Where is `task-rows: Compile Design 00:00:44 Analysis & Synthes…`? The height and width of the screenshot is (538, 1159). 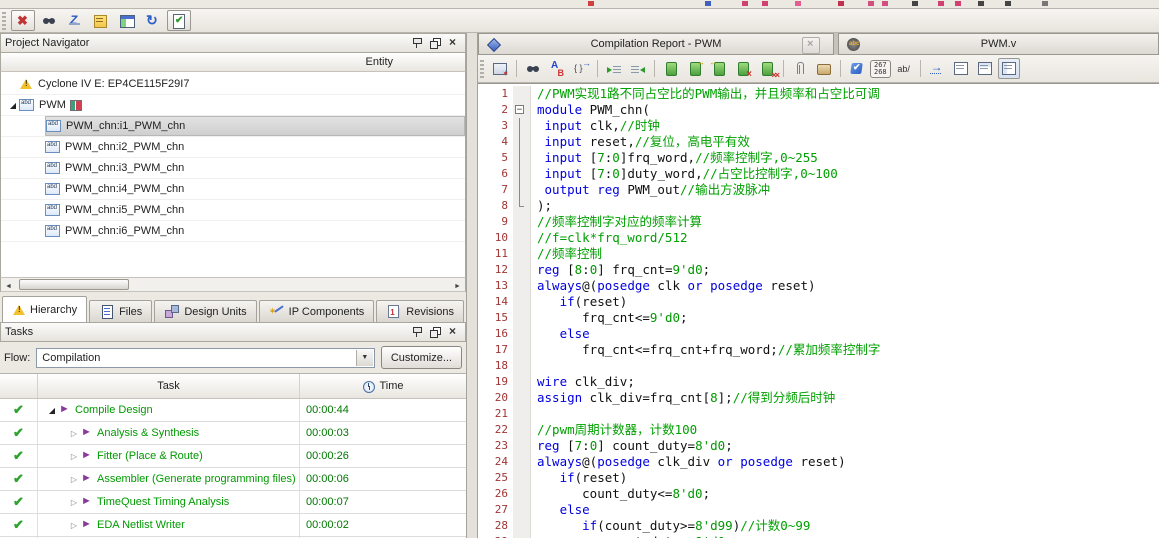 task-rows: Compile Design 00:00:44 Analysis & Synthes… is located at coordinates (233, 468).